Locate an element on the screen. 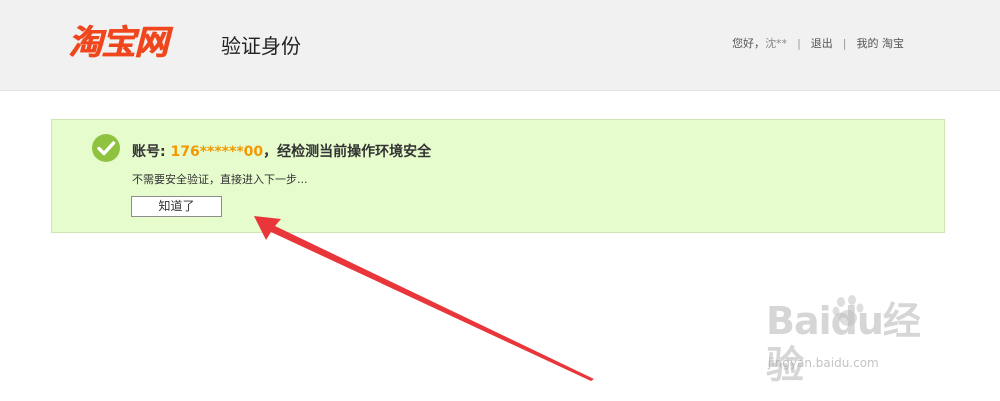 The image size is (1000, 401). check-circle-icon is located at coordinates (106, 148).